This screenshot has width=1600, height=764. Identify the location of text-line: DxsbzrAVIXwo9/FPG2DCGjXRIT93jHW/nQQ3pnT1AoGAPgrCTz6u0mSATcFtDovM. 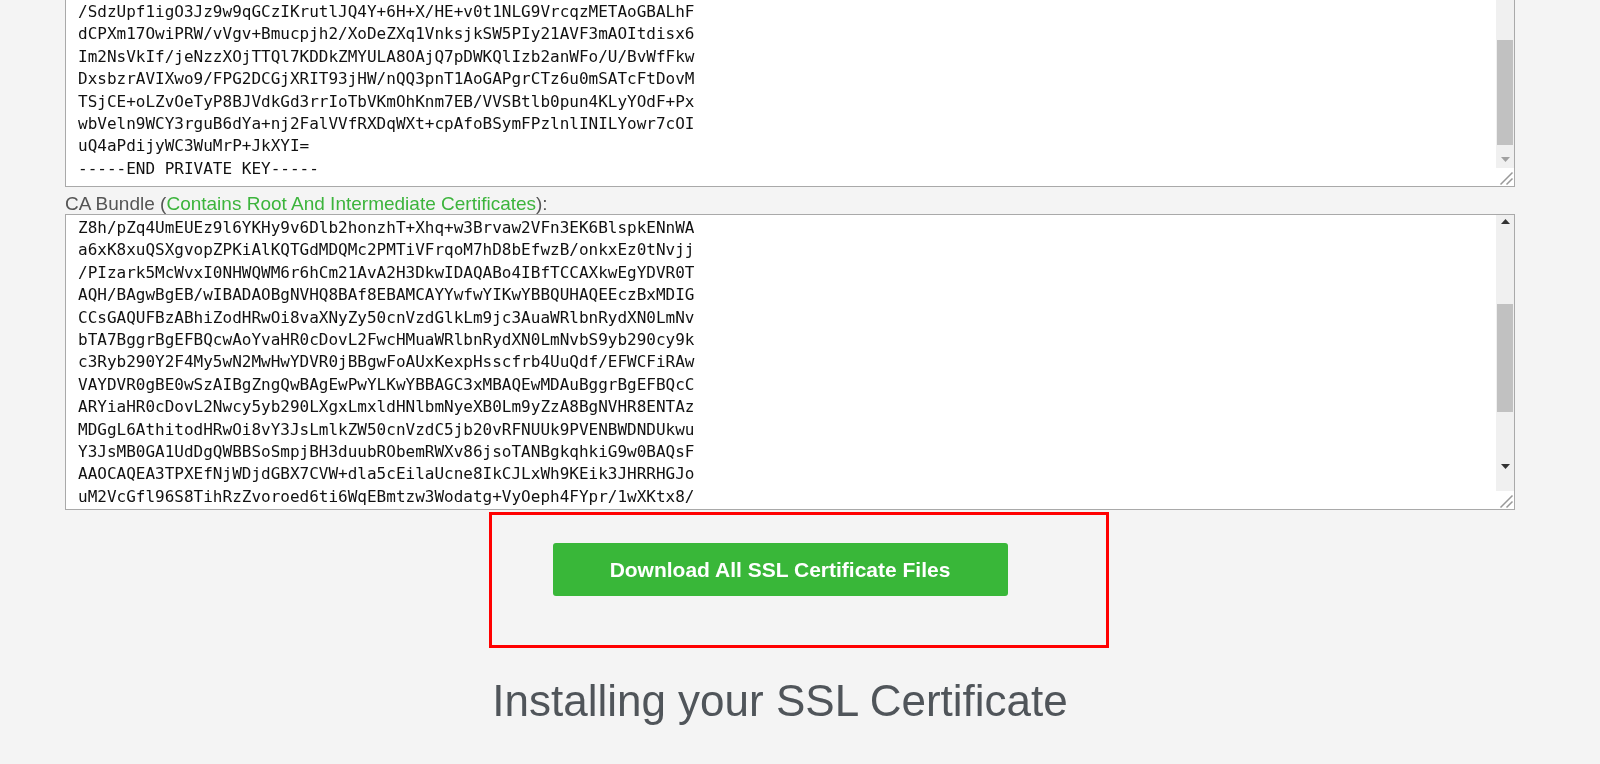
(386, 79).